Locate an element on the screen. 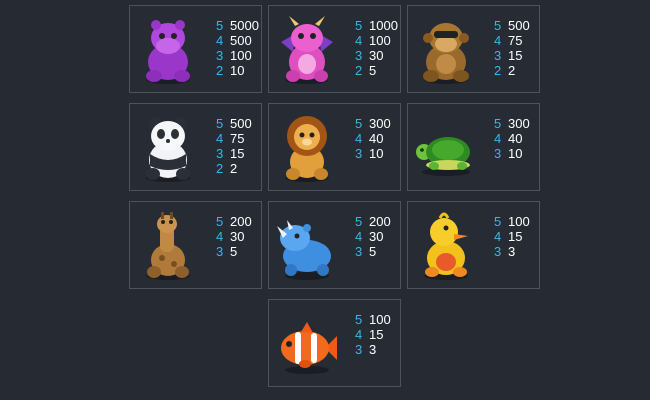  paytable-card-hippo: 5 5000 4 500 3 100 2 10 is located at coordinates (195, 49).